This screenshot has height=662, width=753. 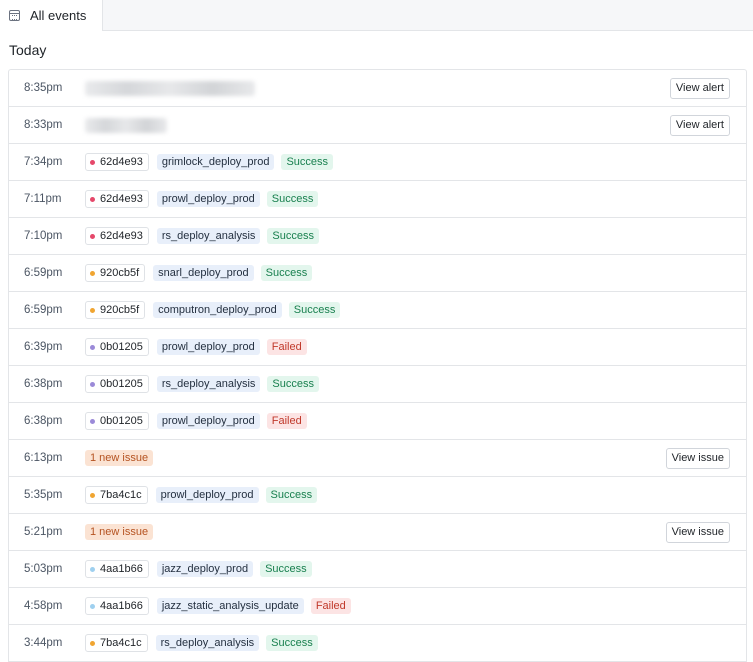 I want to click on event-row: 7:11pm 62d4e93 prowl_deploy_prod Success, so click(x=377, y=199).